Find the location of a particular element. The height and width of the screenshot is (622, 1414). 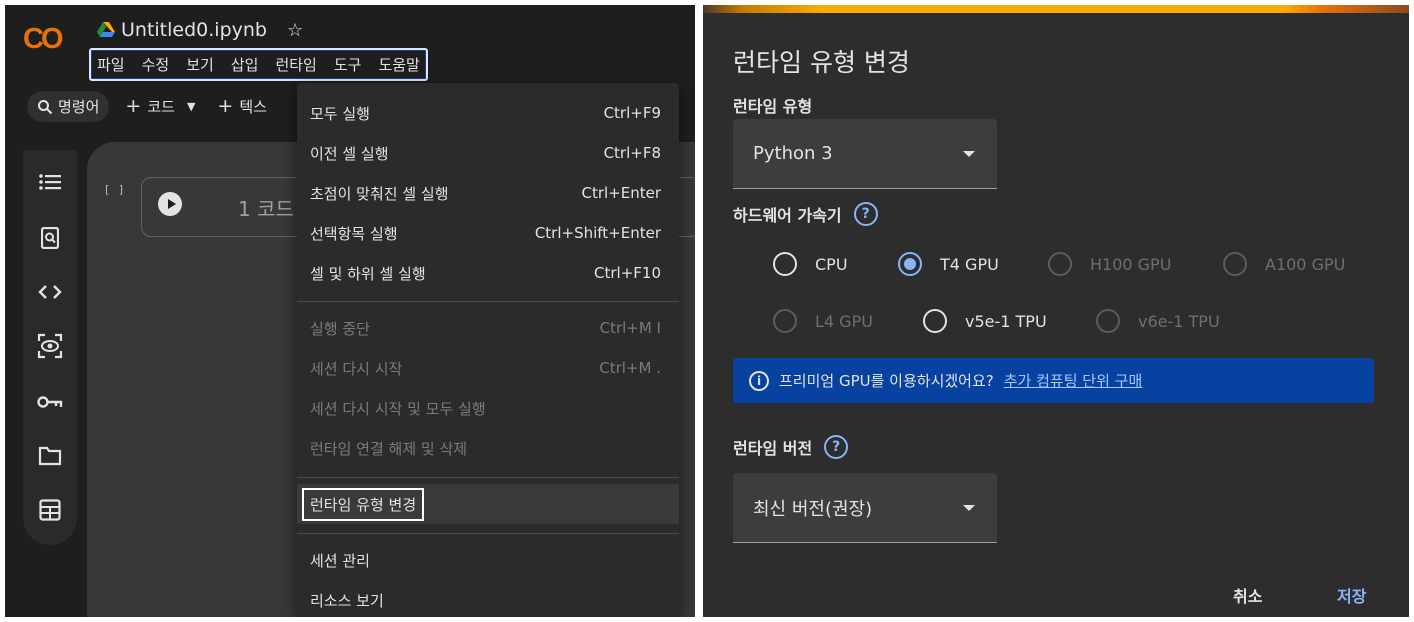

menu-item-disconnect-delete: 런타임 연결 해제 및 삭제 is located at coordinates (488, 448).